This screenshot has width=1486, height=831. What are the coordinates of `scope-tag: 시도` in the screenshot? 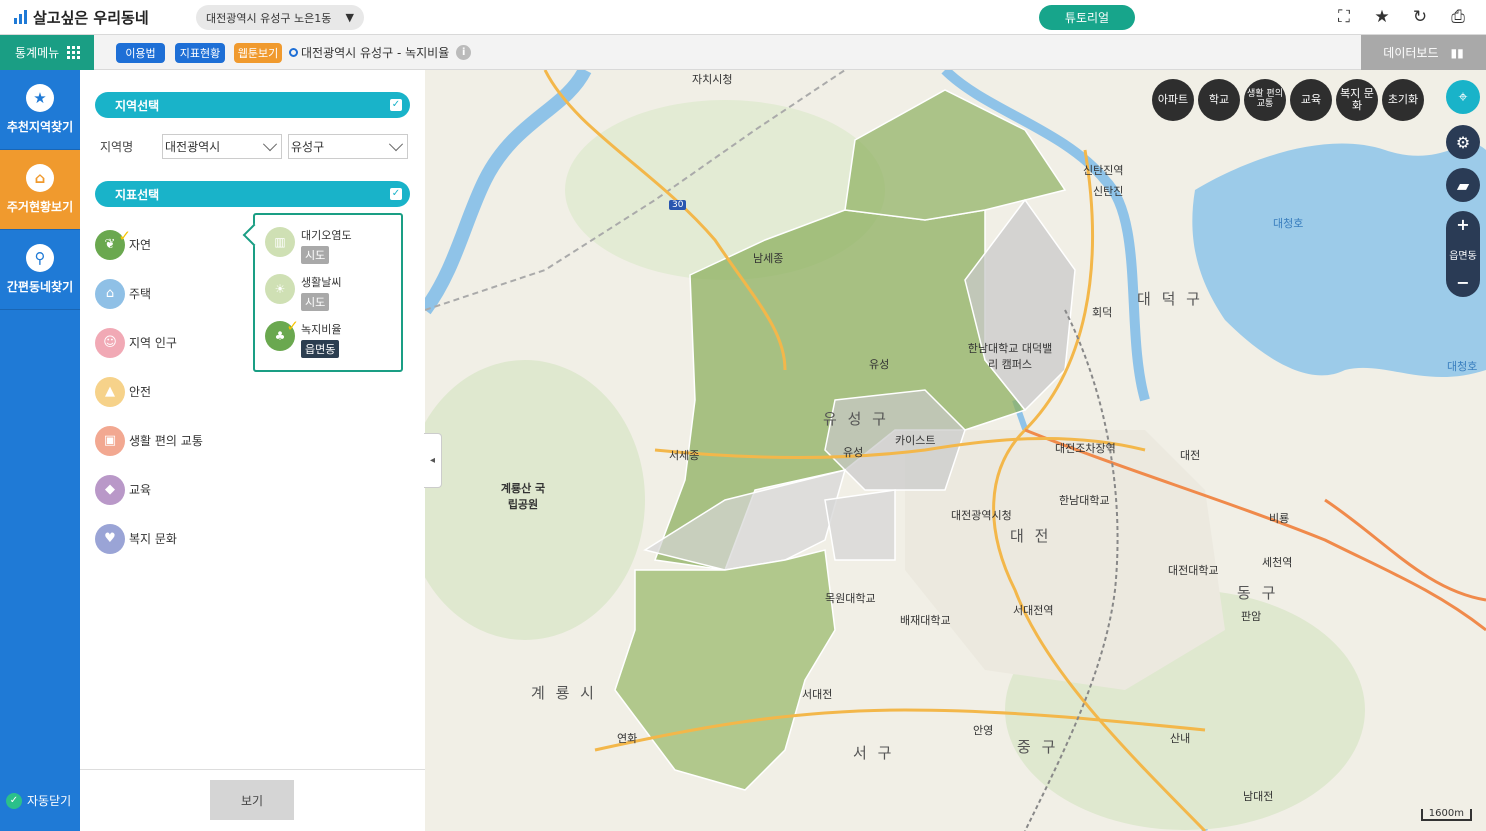 It's located at (315, 255).